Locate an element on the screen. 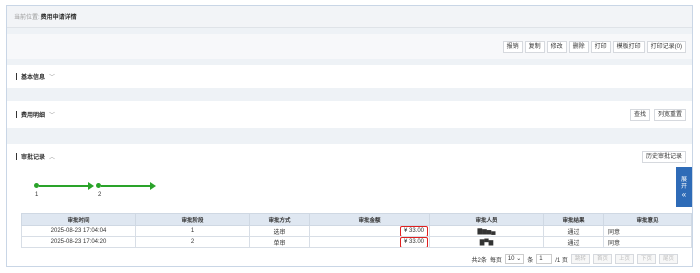 The width and height of the screenshot is (700, 273). pager-total: 共2条 is located at coordinates (479, 260).